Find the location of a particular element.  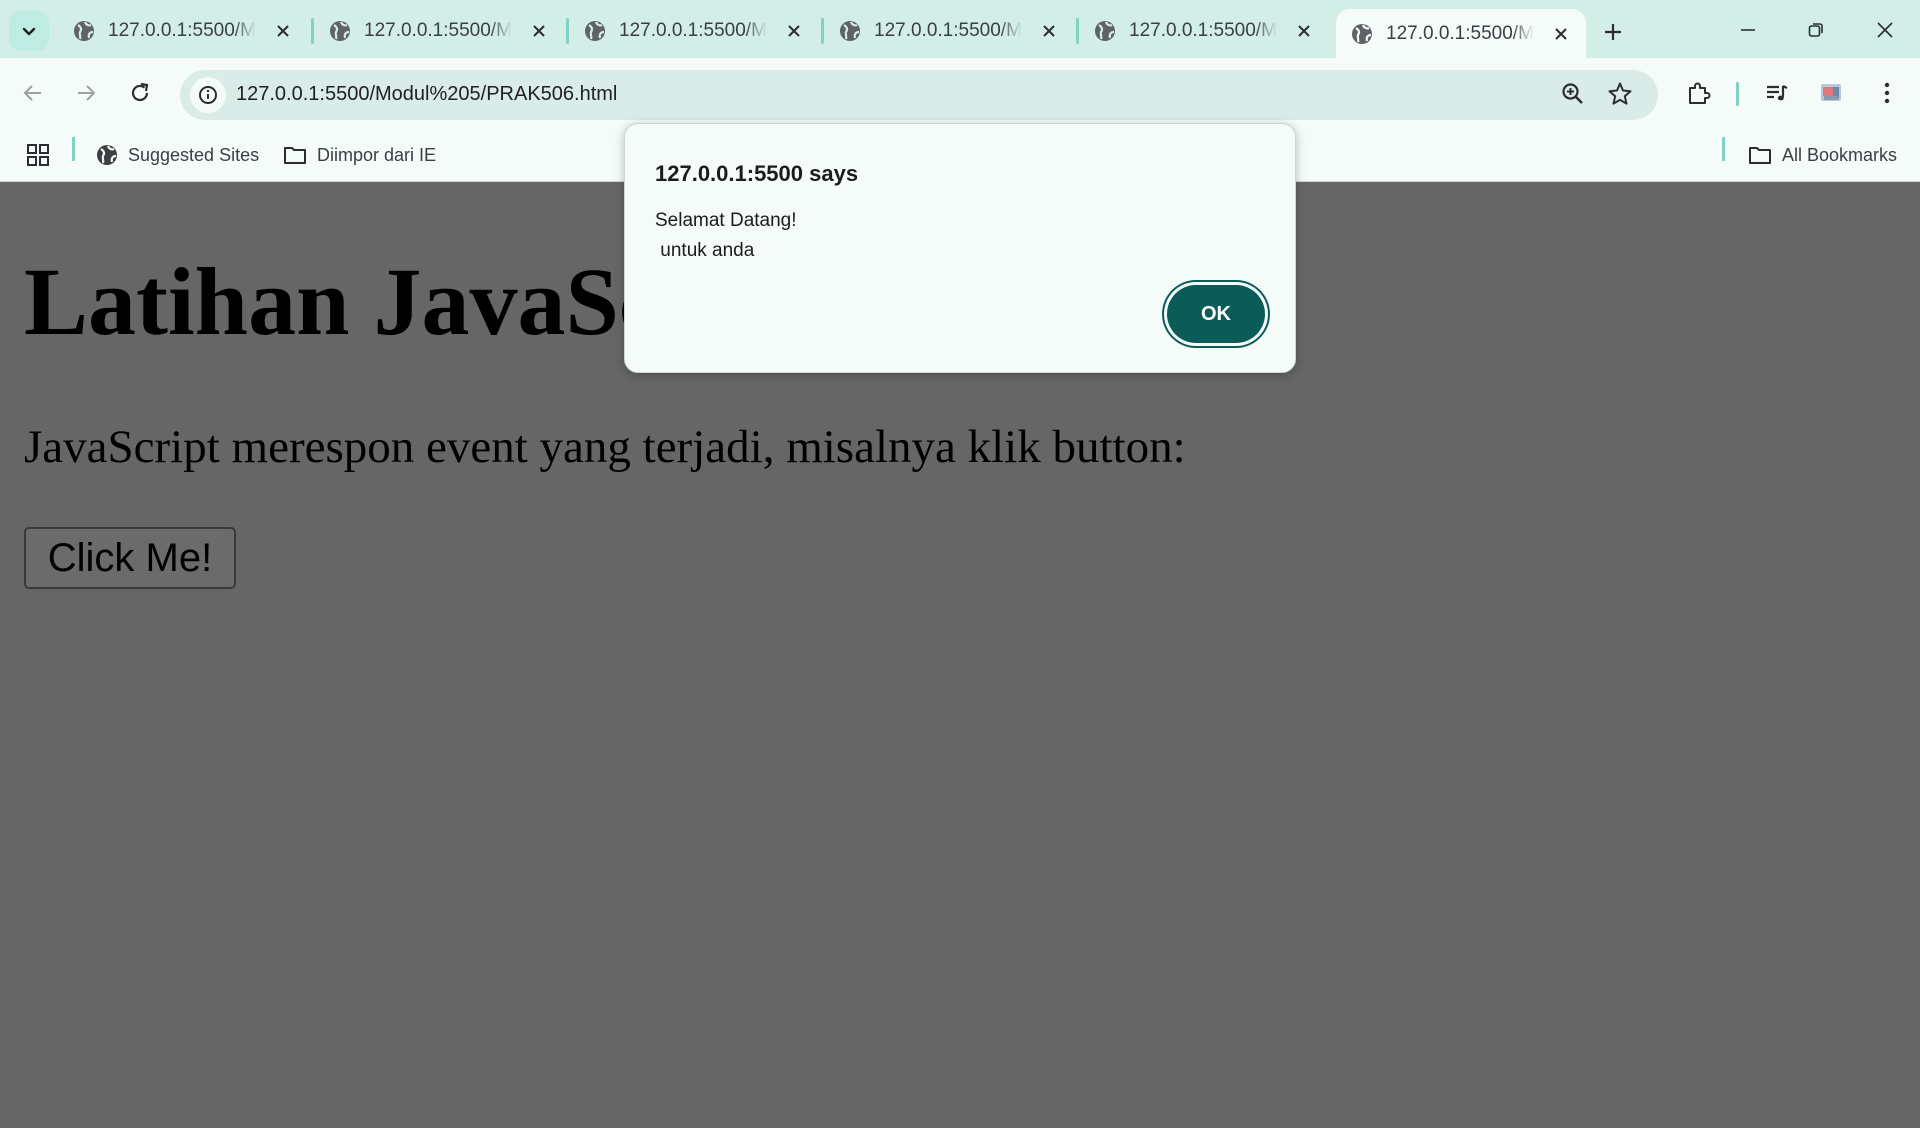

menu-button is located at coordinates (1887, 93).